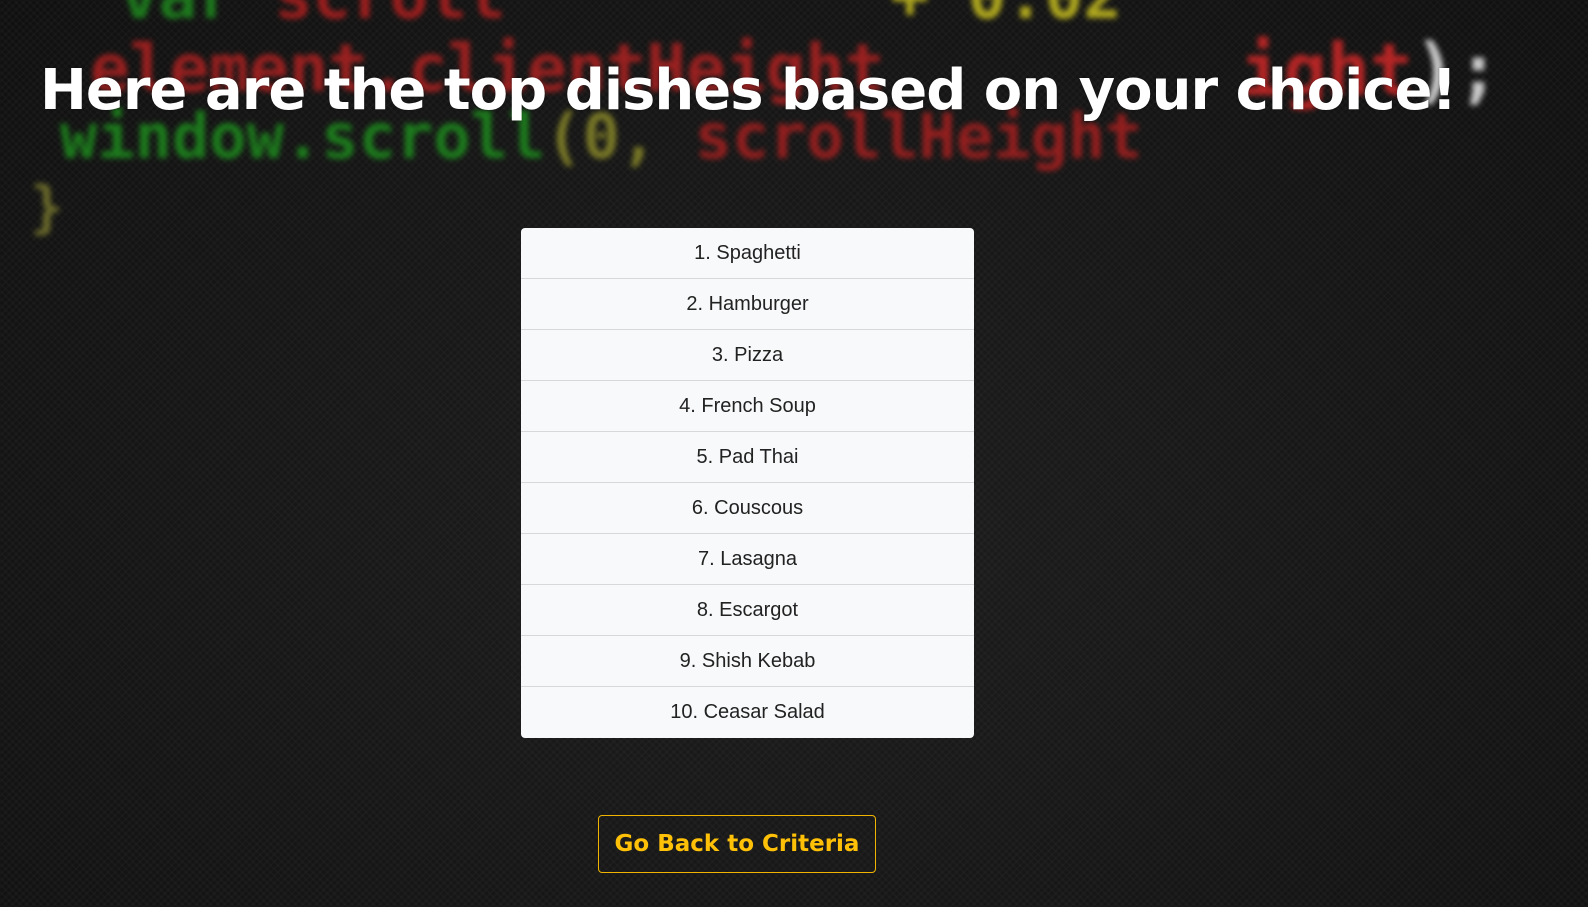 This screenshot has width=1588, height=907. I want to click on go-back-to-criteria-button: Go Back to Criteria, so click(737, 844).